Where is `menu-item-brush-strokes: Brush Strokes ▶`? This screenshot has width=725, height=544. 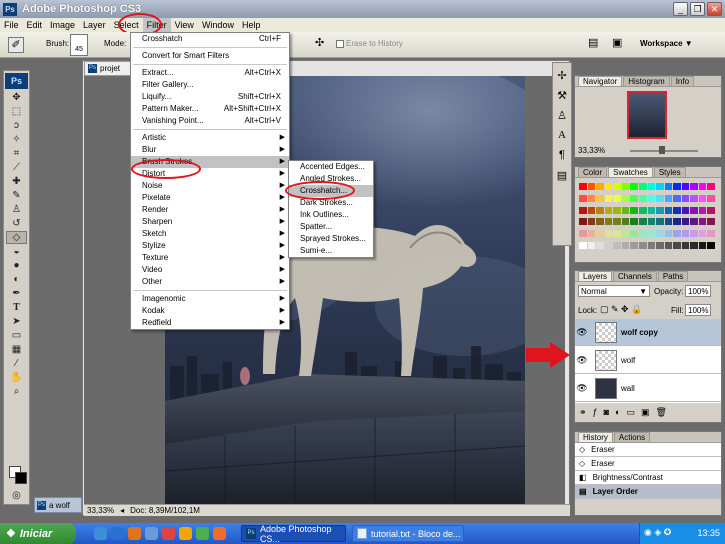 menu-item-brush-strokes: Brush Strokes ▶ is located at coordinates (210, 162).